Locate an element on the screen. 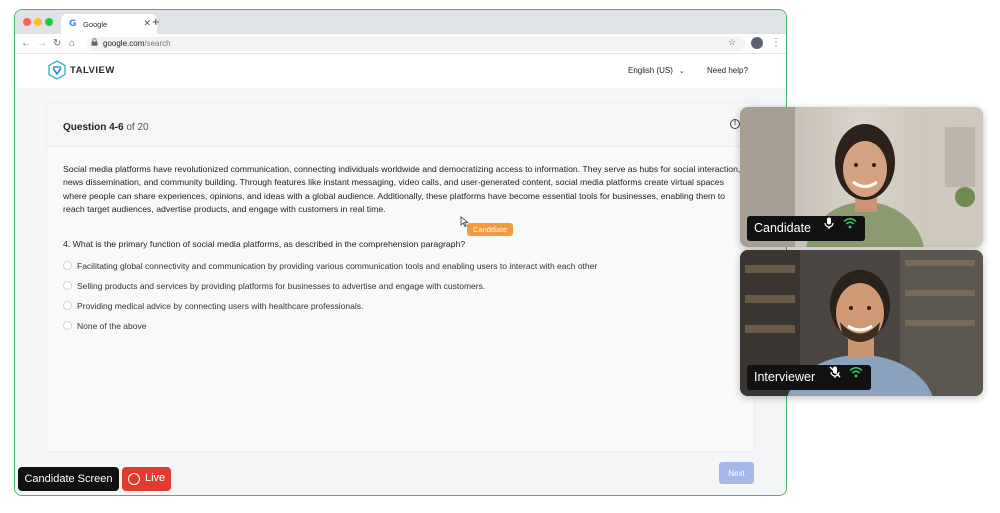  close-icon: ✕ is located at coordinates (147, 23).